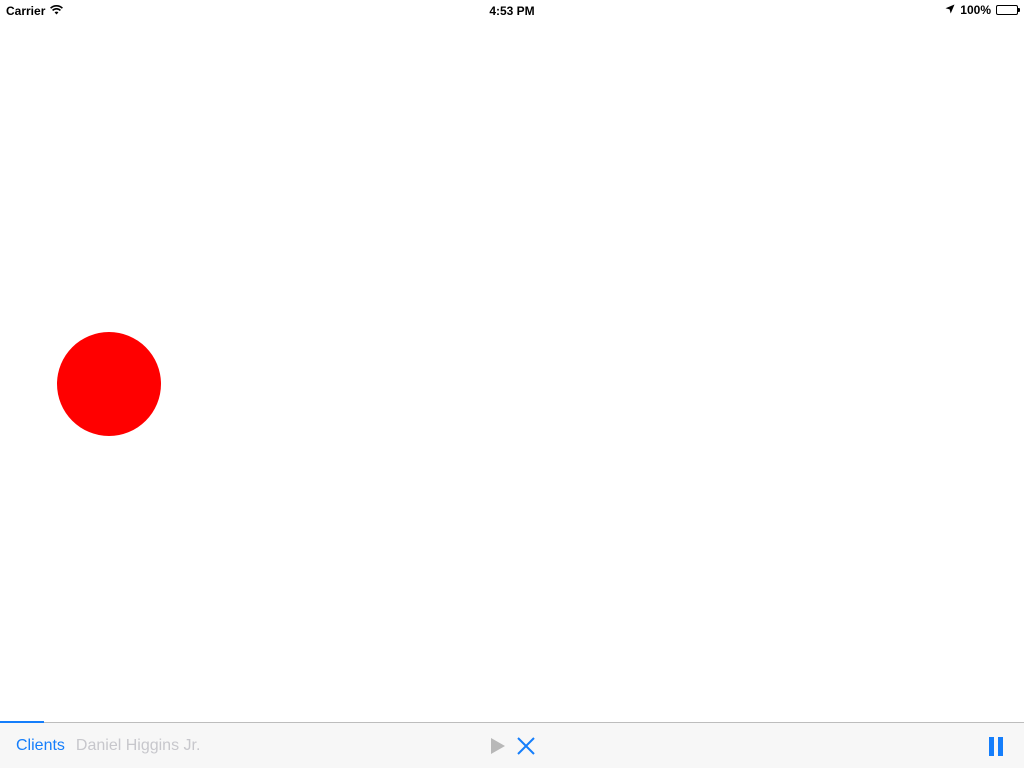 This screenshot has width=1024, height=768. What do you see at coordinates (1008, 10) in the screenshot?
I see `battery-icon` at bounding box center [1008, 10].